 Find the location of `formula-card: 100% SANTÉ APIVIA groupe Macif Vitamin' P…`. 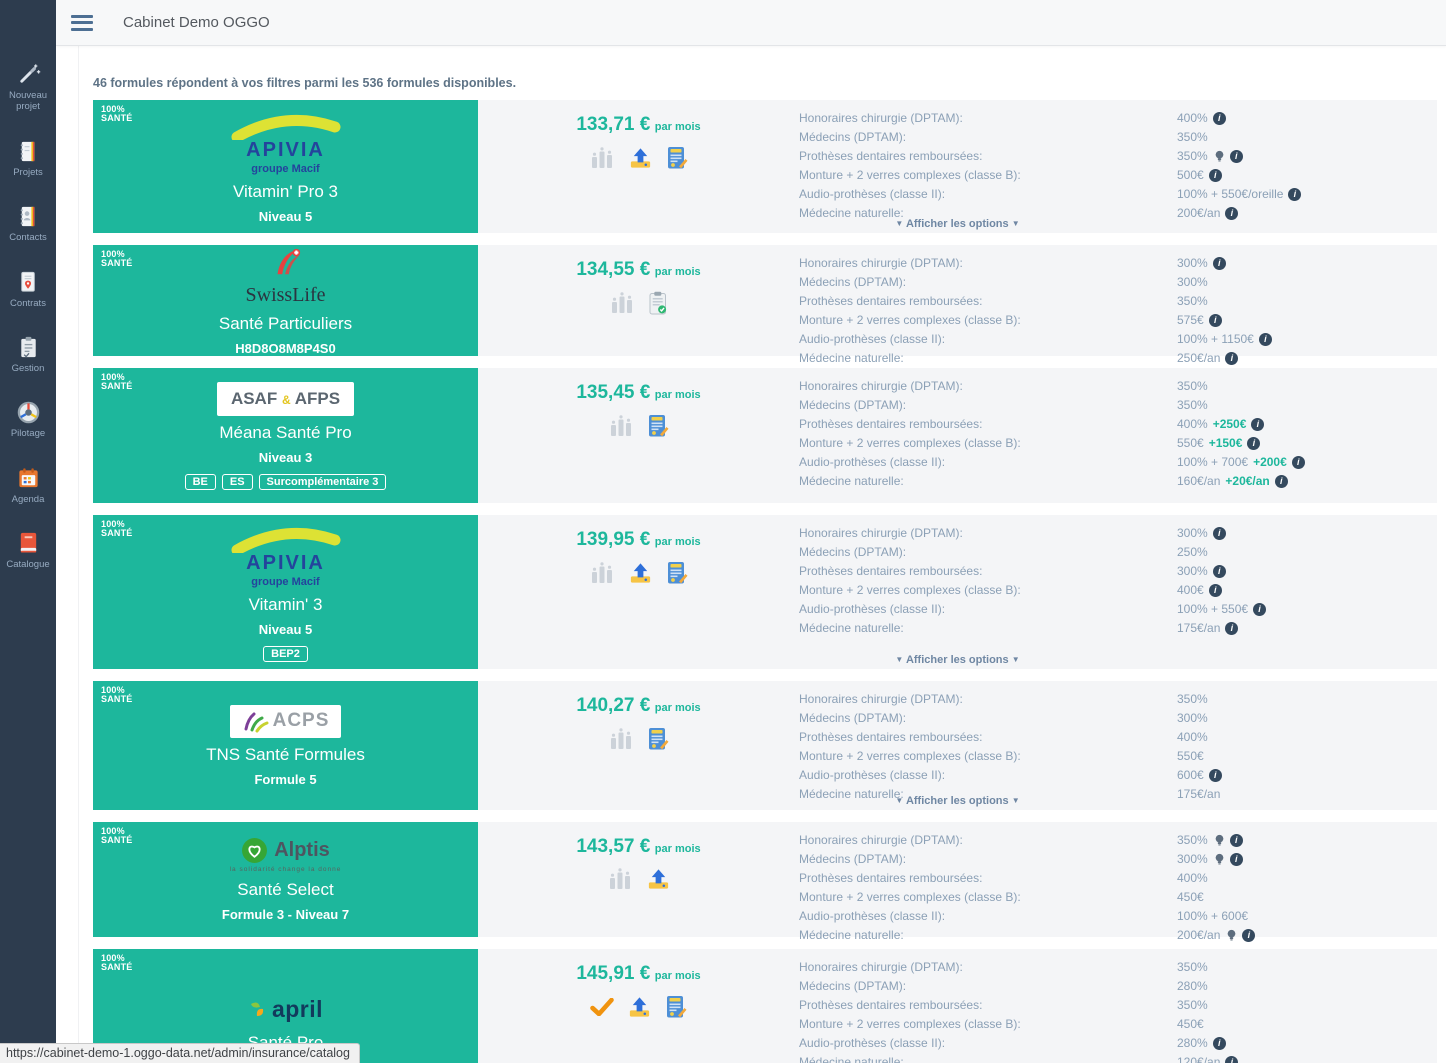

formula-card: 100% SANTÉ APIVIA groupe Macif Vitamin' P… is located at coordinates (285, 166).